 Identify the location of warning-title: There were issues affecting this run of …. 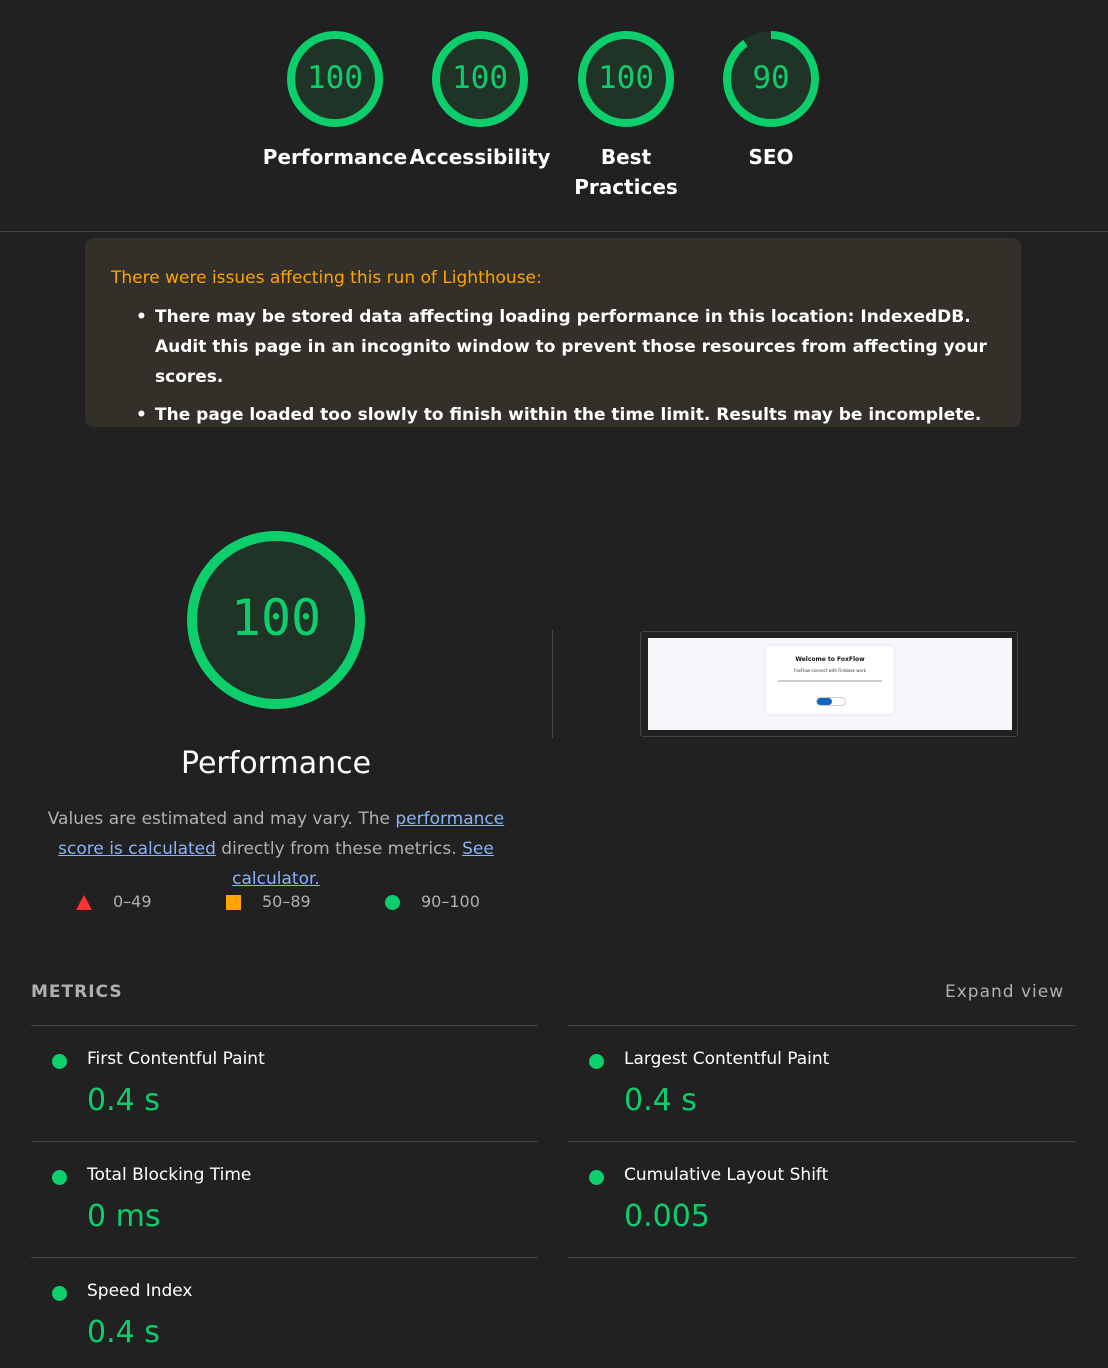
(326, 278).